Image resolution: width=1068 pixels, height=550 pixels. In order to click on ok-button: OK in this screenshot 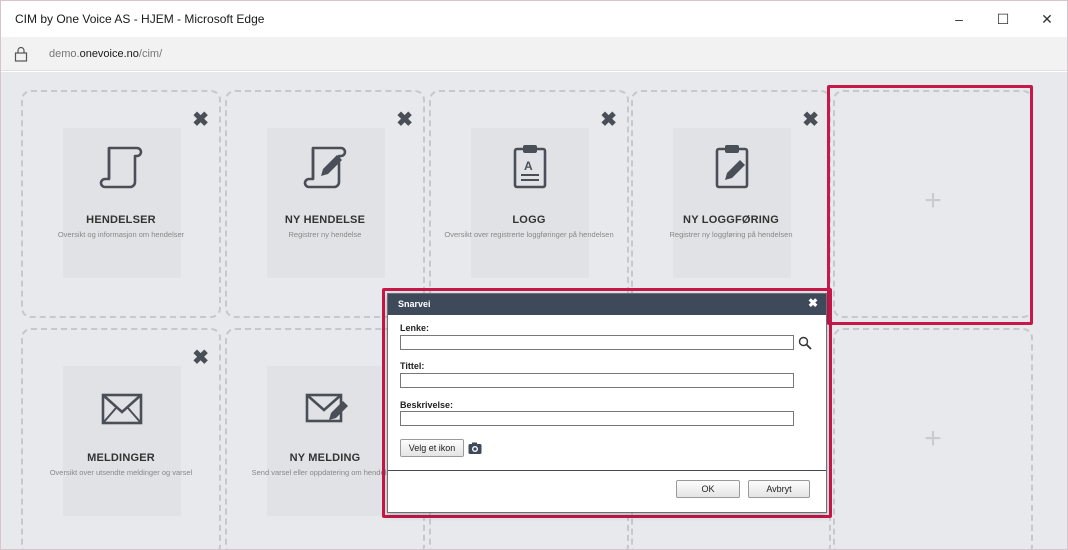, I will do `click(708, 489)`.